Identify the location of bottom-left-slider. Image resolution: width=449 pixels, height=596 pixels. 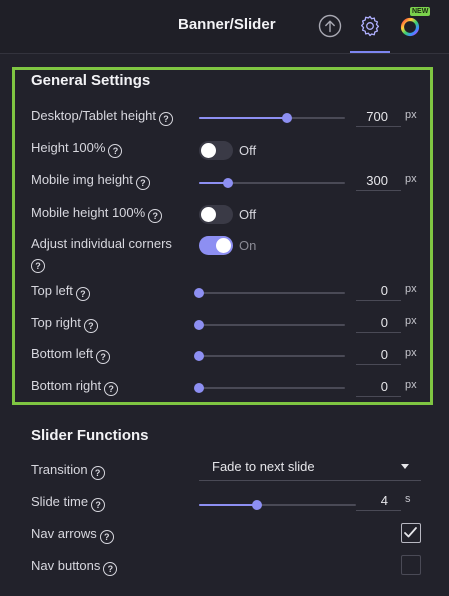
(269, 356).